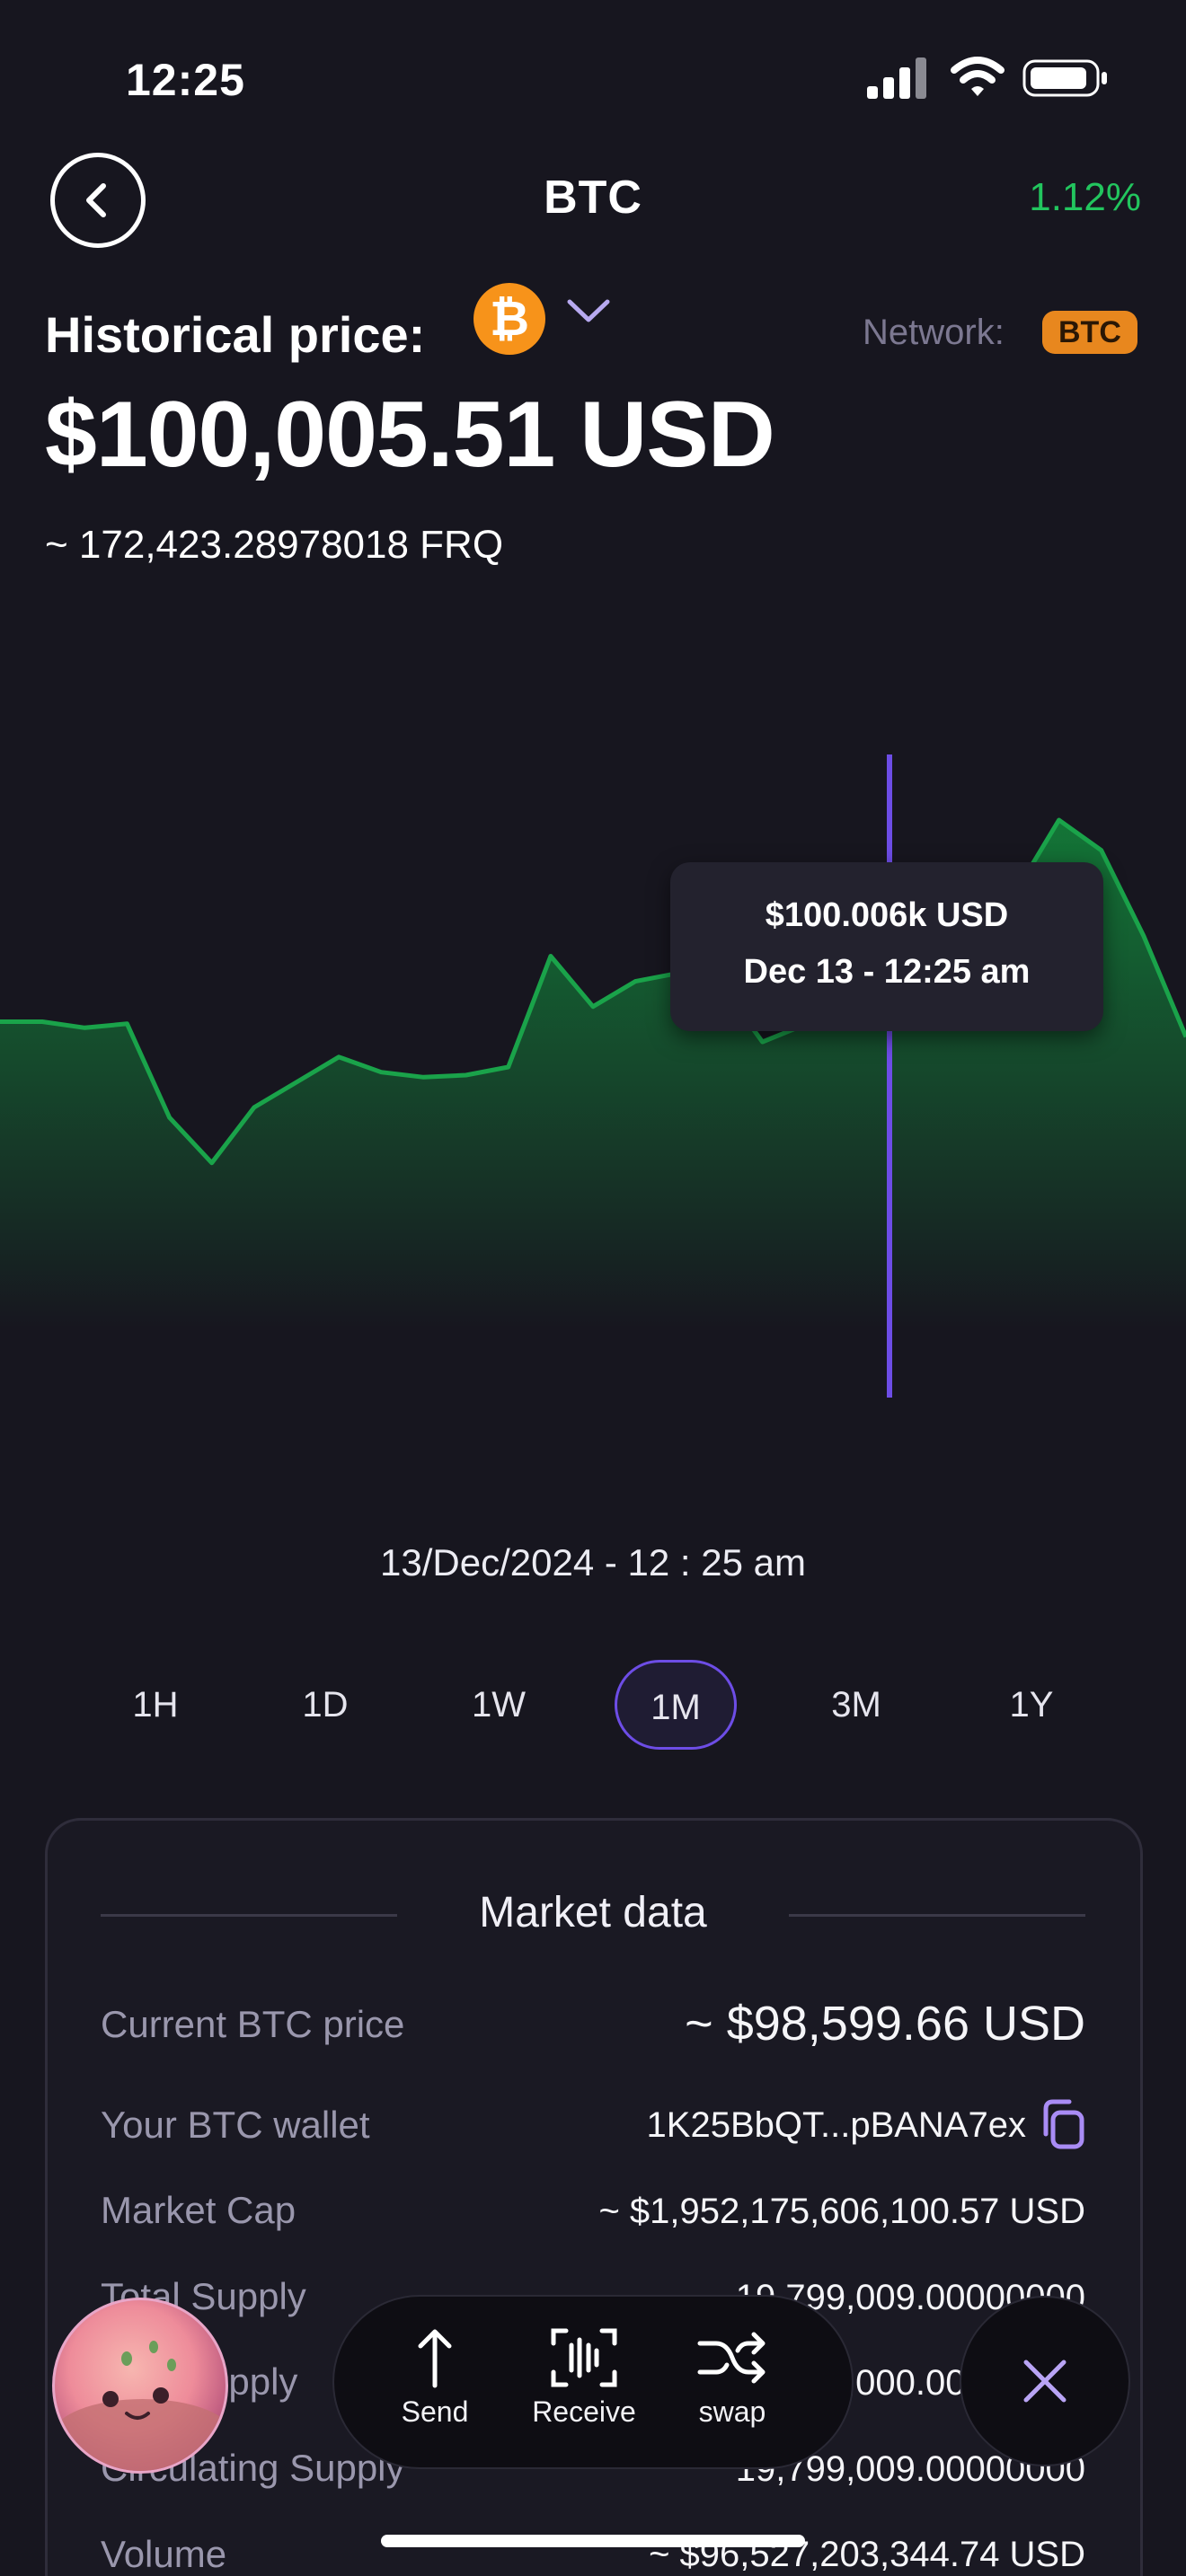  Describe the element at coordinates (1064, 78) in the screenshot. I see `battery-icon` at that location.